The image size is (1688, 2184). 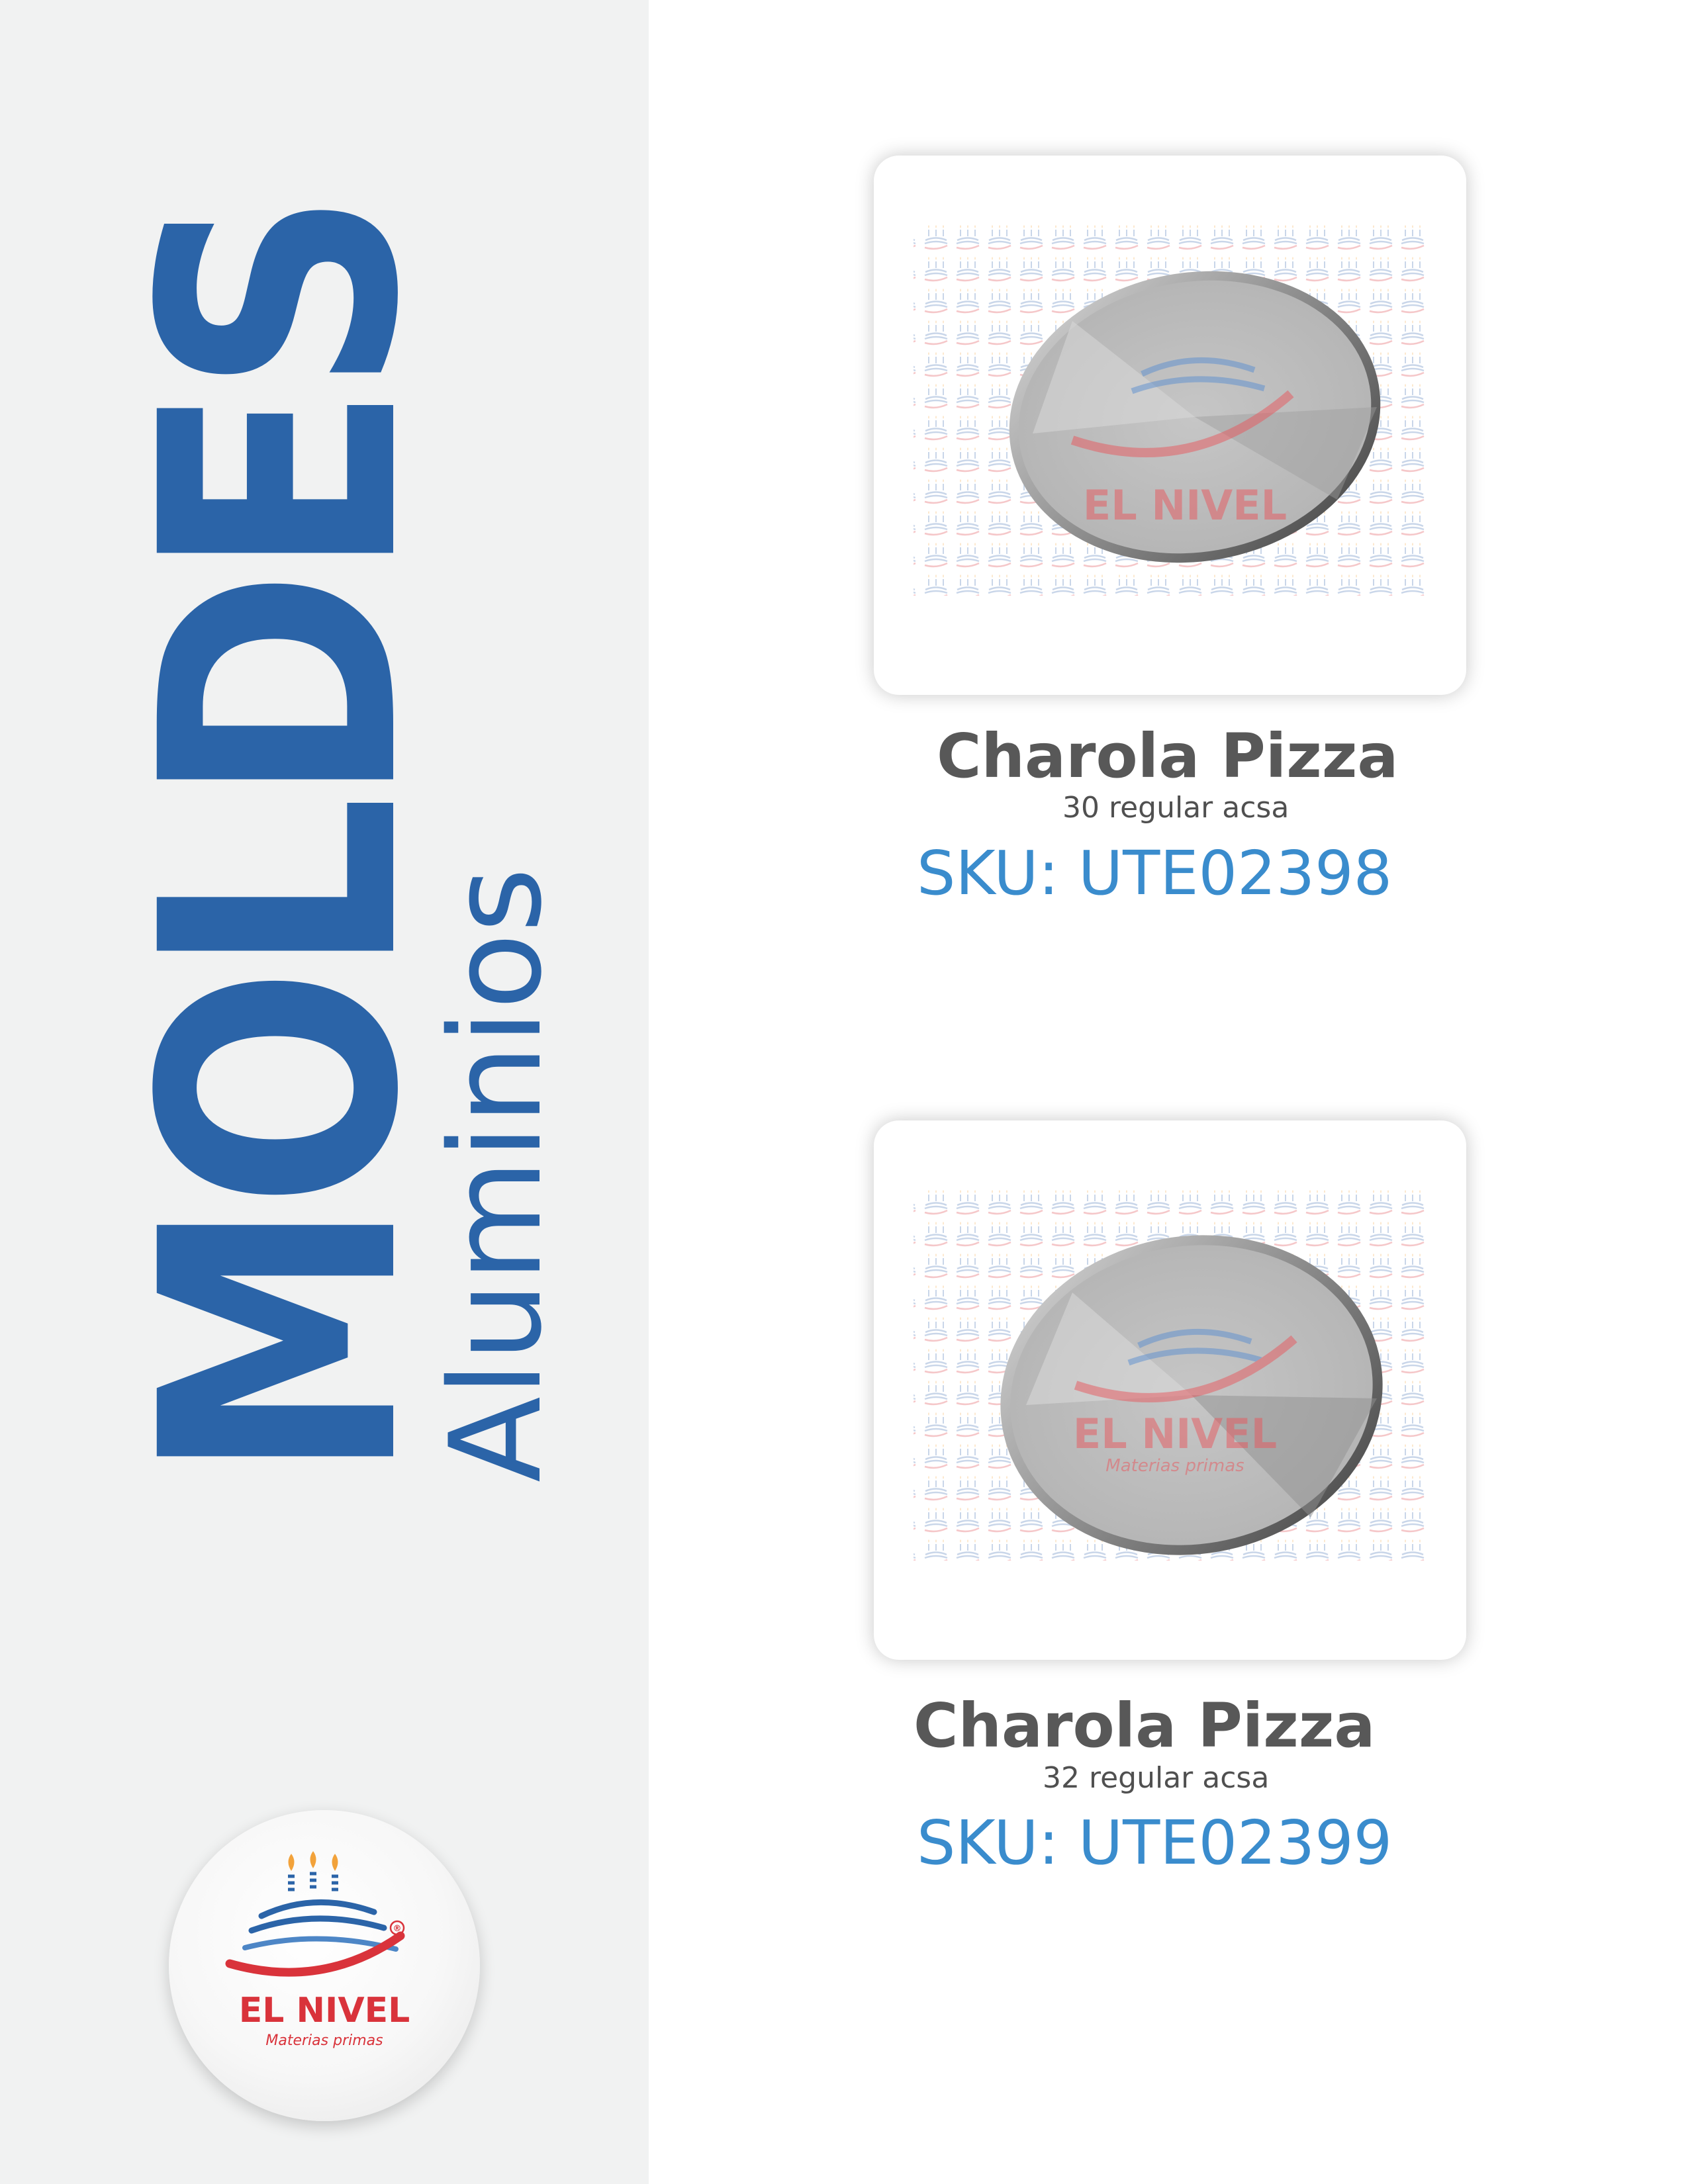 I want to click on category-subtitle: Aluminios, so click(x=496, y=1175).